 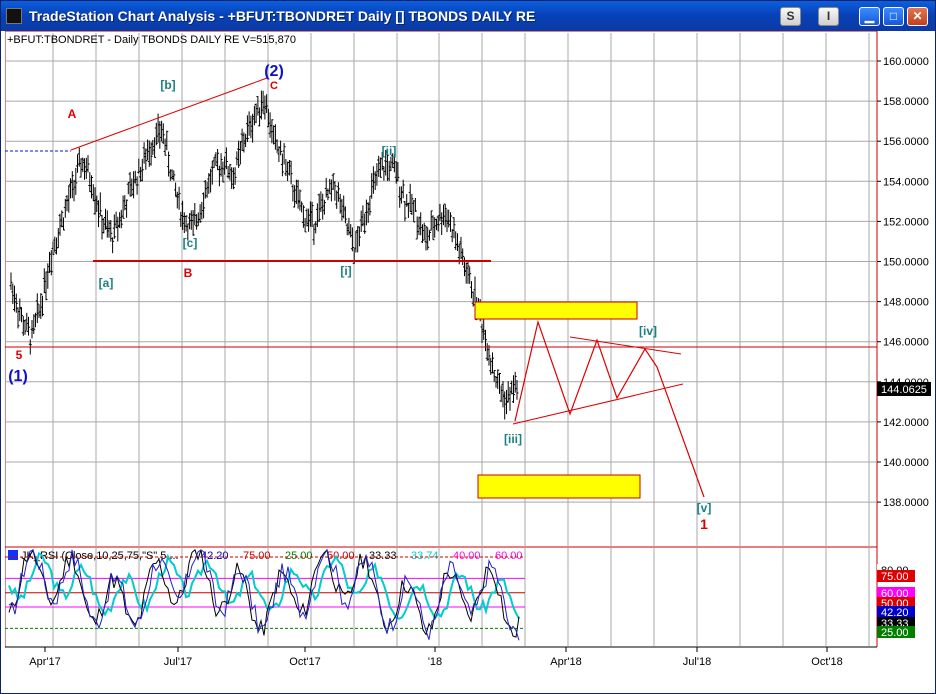 I want to click on s-button: S, so click(x=790, y=16).